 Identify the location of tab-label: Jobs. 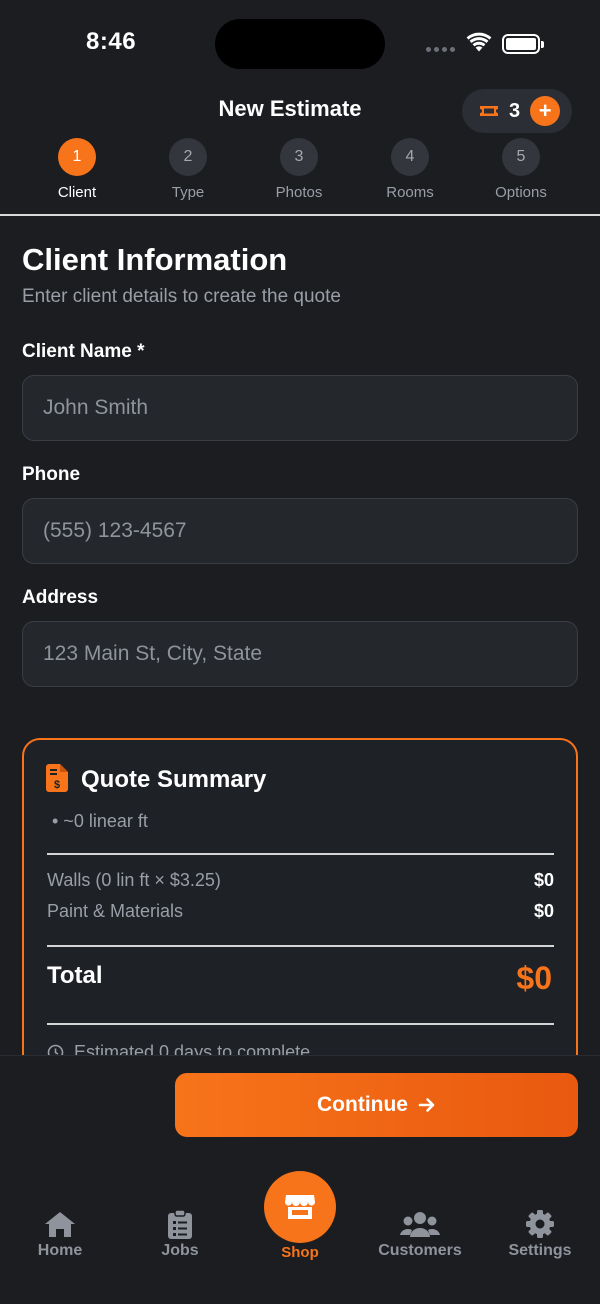
(180, 1250).